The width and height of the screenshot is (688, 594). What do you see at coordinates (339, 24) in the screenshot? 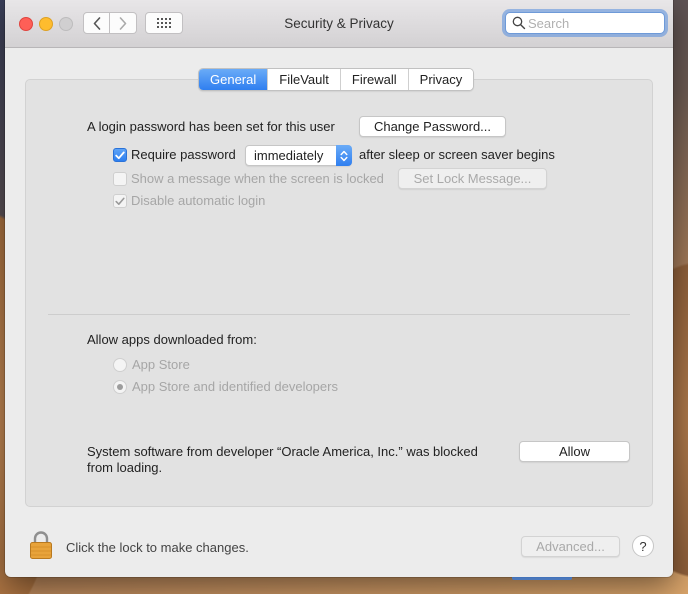
I see `titlebar: Security & Privacy` at bounding box center [339, 24].